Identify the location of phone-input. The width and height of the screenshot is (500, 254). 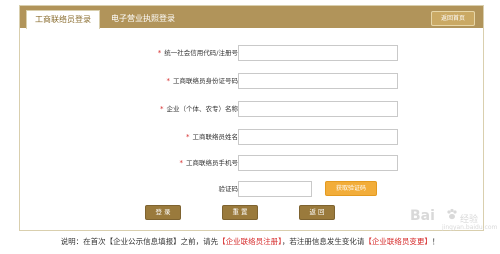
(318, 163).